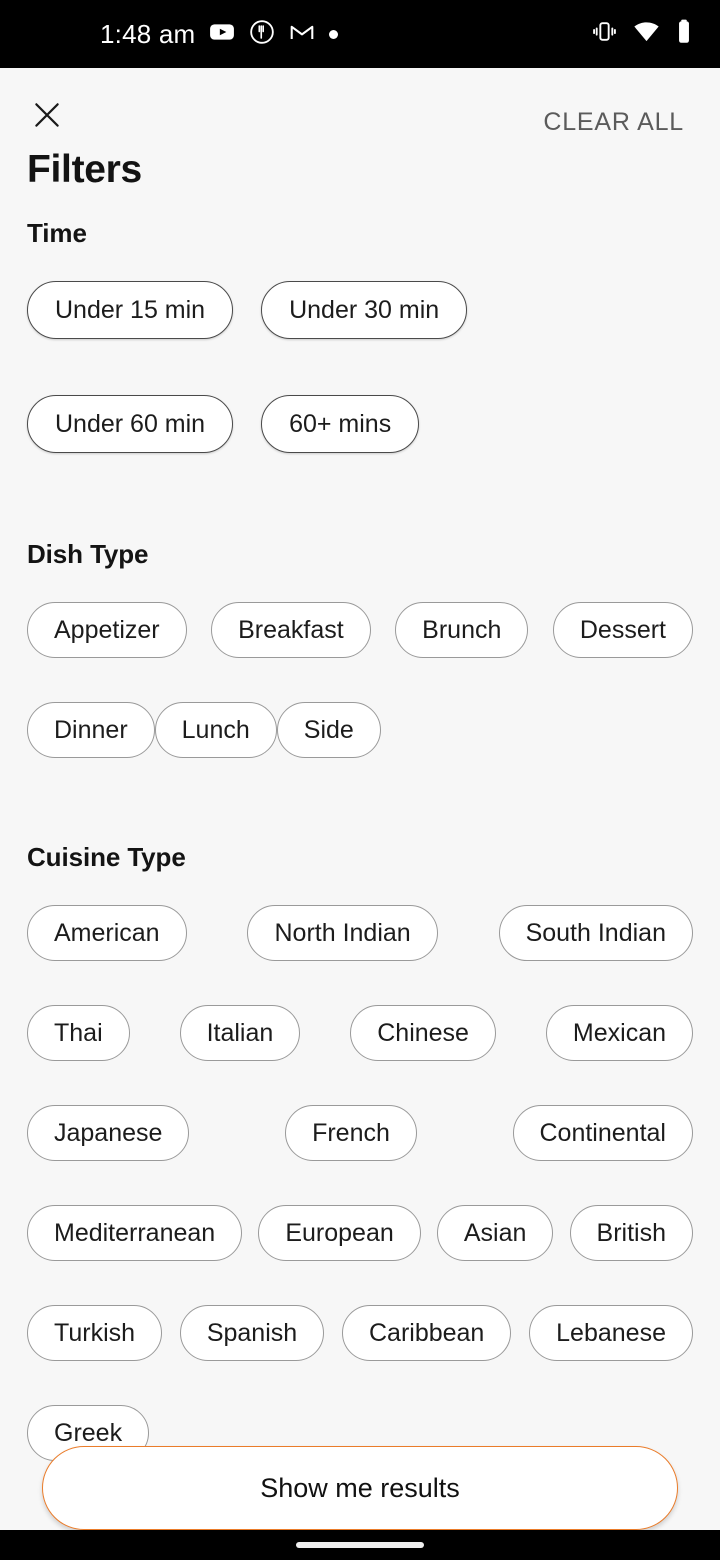 Image resolution: width=720 pixels, height=1560 pixels. Describe the element at coordinates (334, 34) in the screenshot. I see `dot-icon` at that location.